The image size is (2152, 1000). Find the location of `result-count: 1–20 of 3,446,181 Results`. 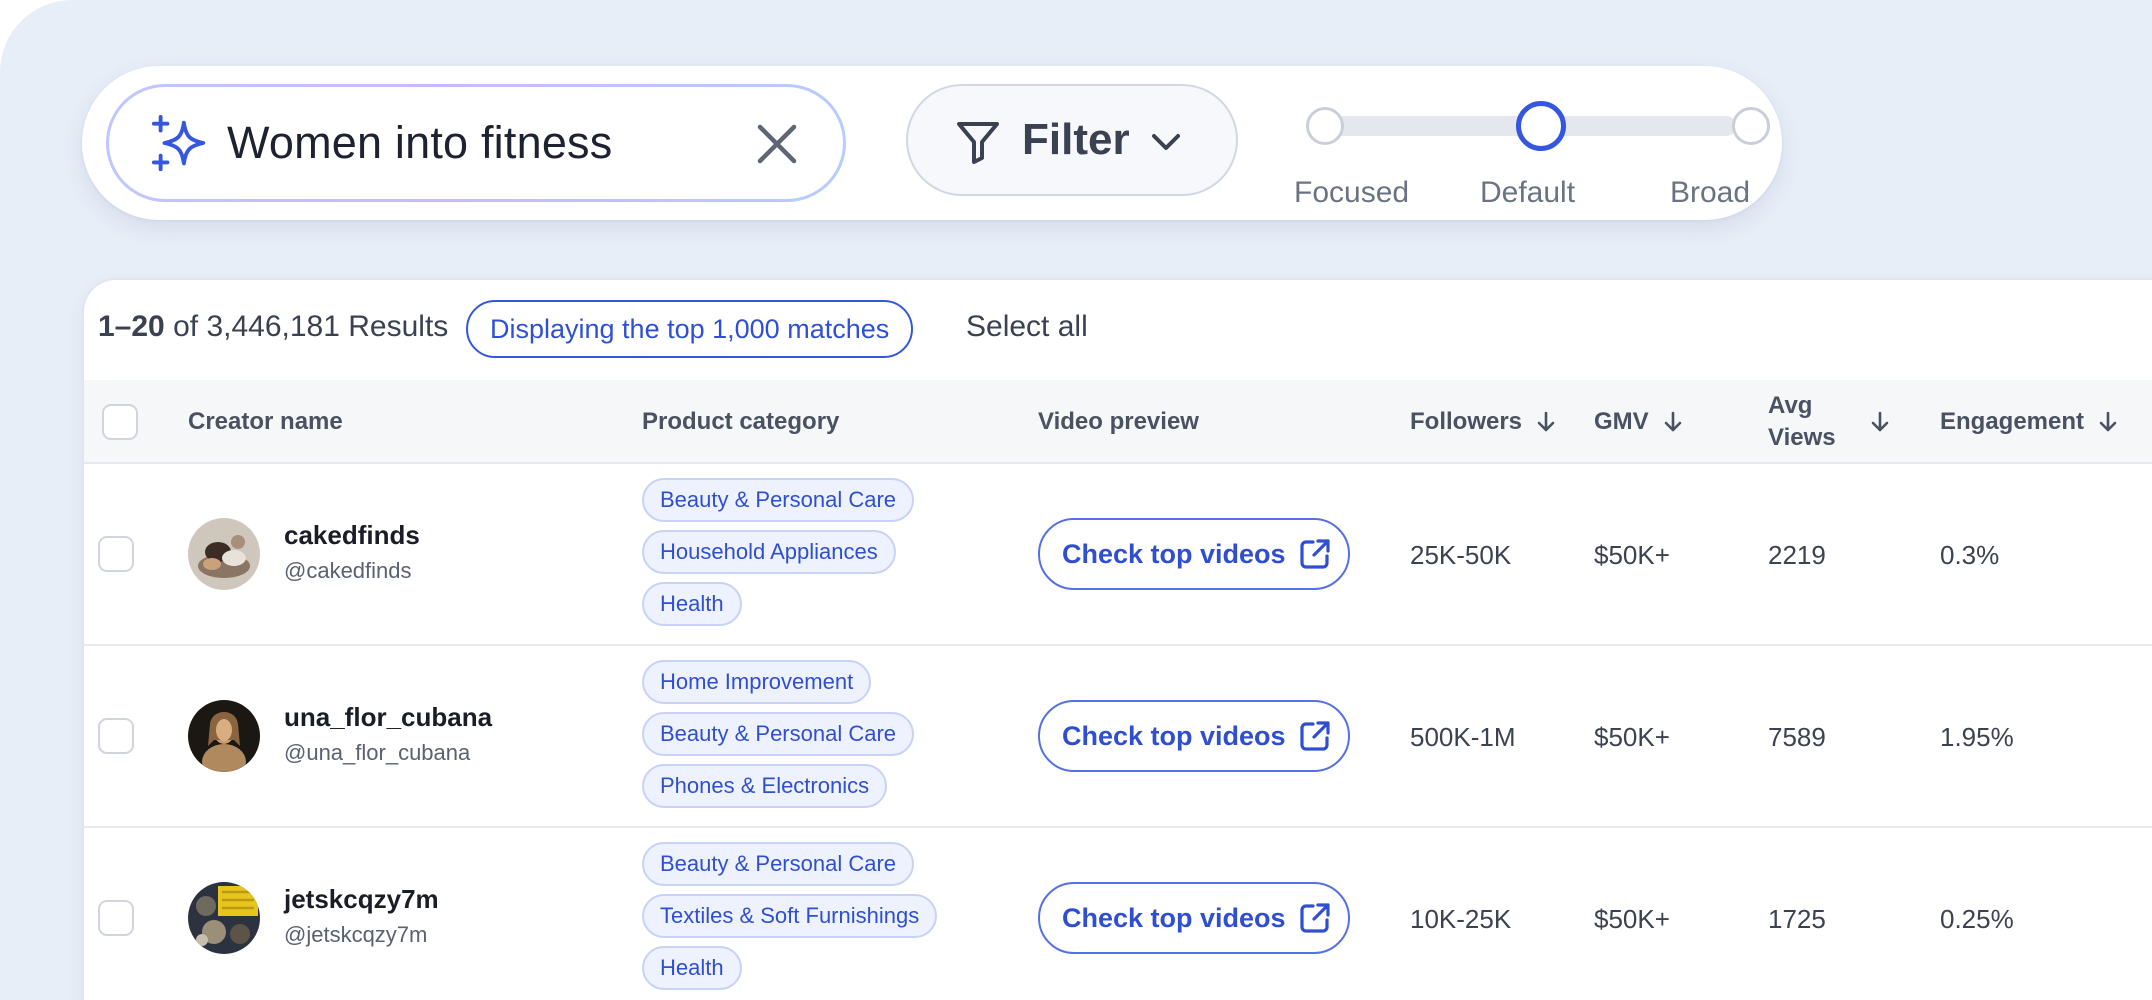

result-count: 1–20 of 3,446,181 Results is located at coordinates (273, 327).